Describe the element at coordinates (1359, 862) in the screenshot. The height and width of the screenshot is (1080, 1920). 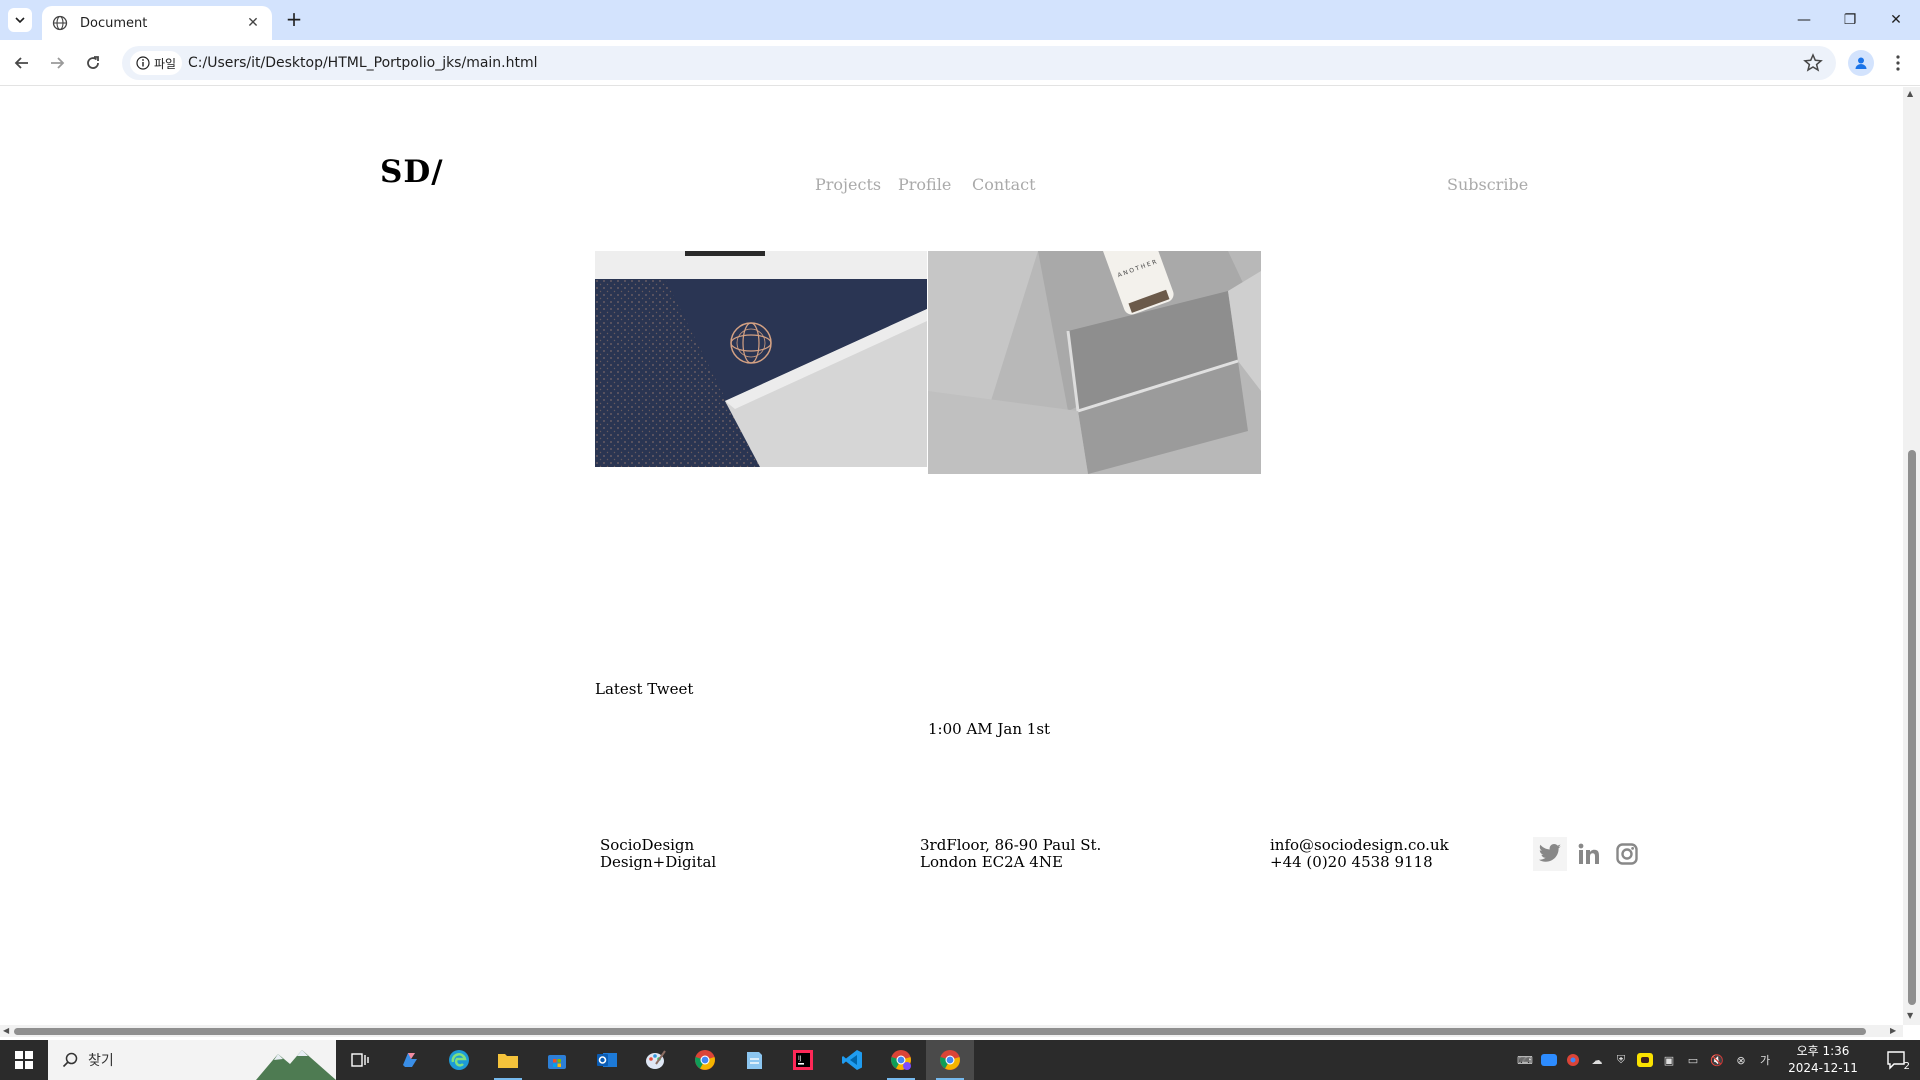
I see `footer-phone: +44 (0)20 4538 9118` at that location.